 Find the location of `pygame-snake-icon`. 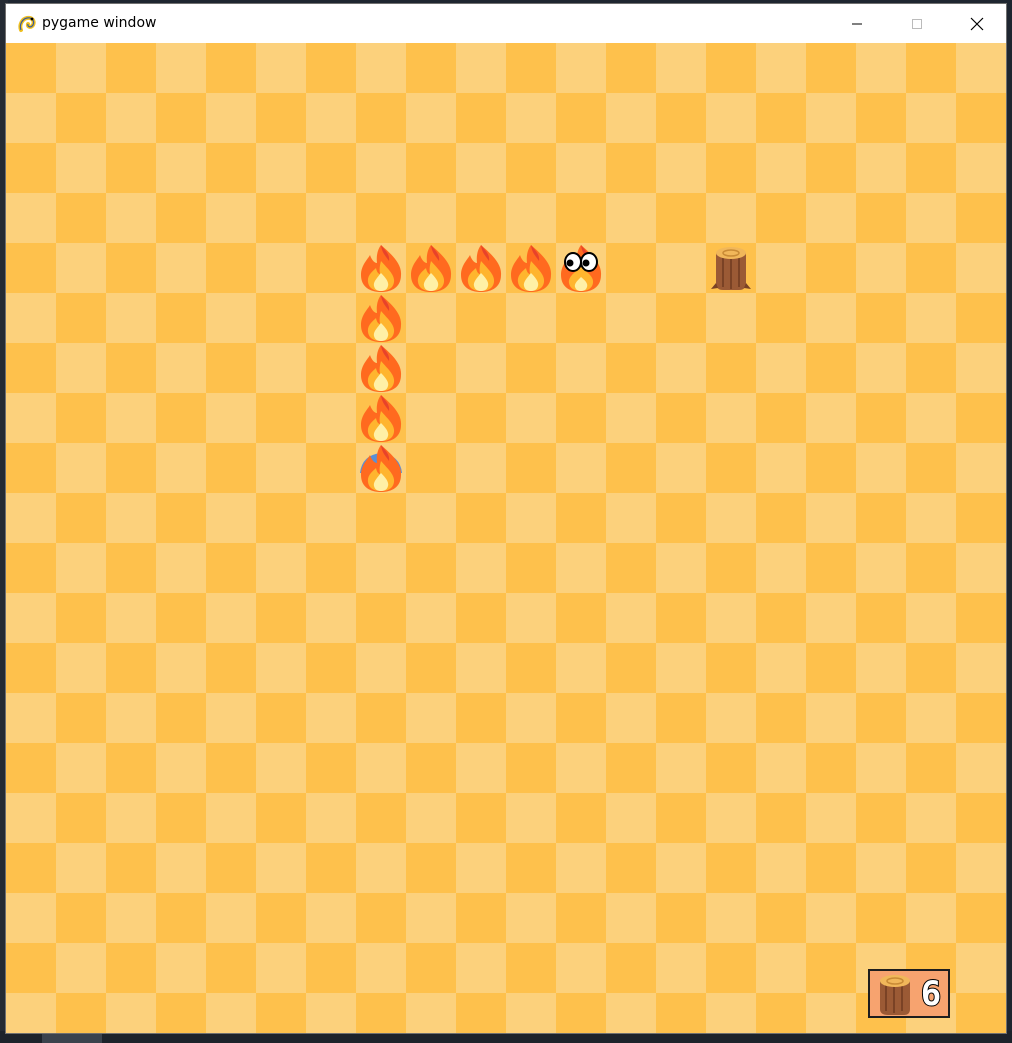

pygame-snake-icon is located at coordinates (27, 24).